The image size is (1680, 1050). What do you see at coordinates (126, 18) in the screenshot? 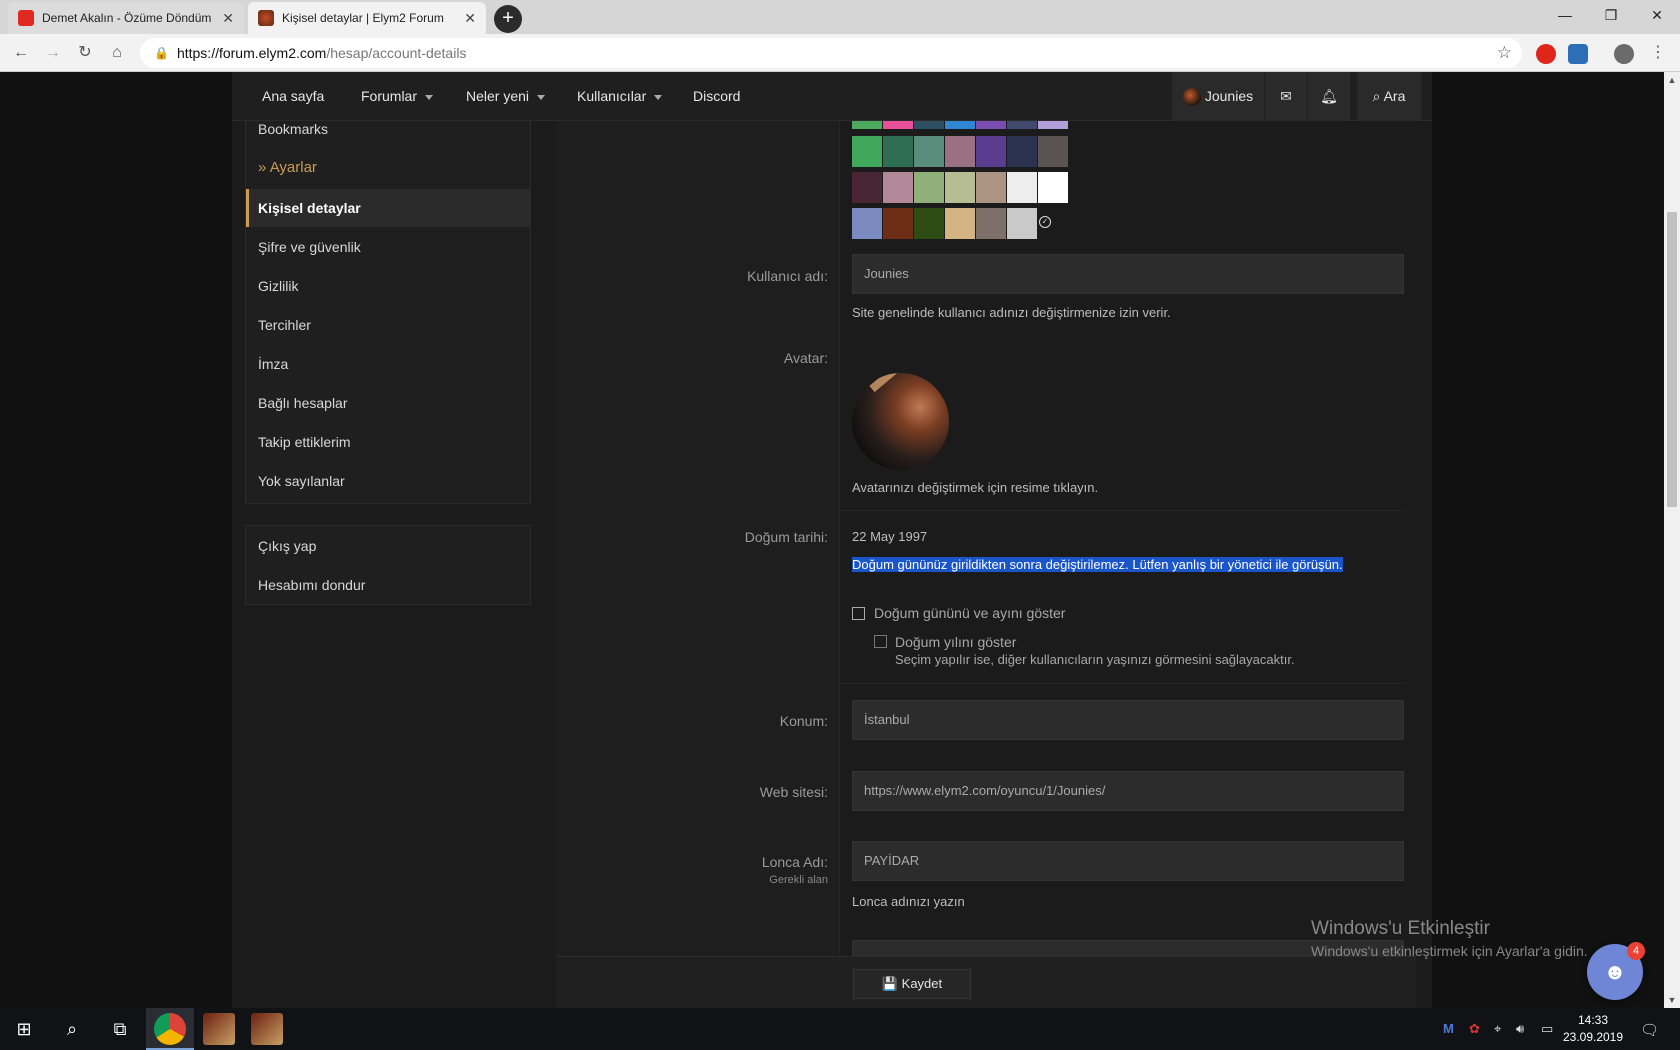
I see `tab-youtube: Demet Akalın - Özüme Döndüm ✕` at bounding box center [126, 18].